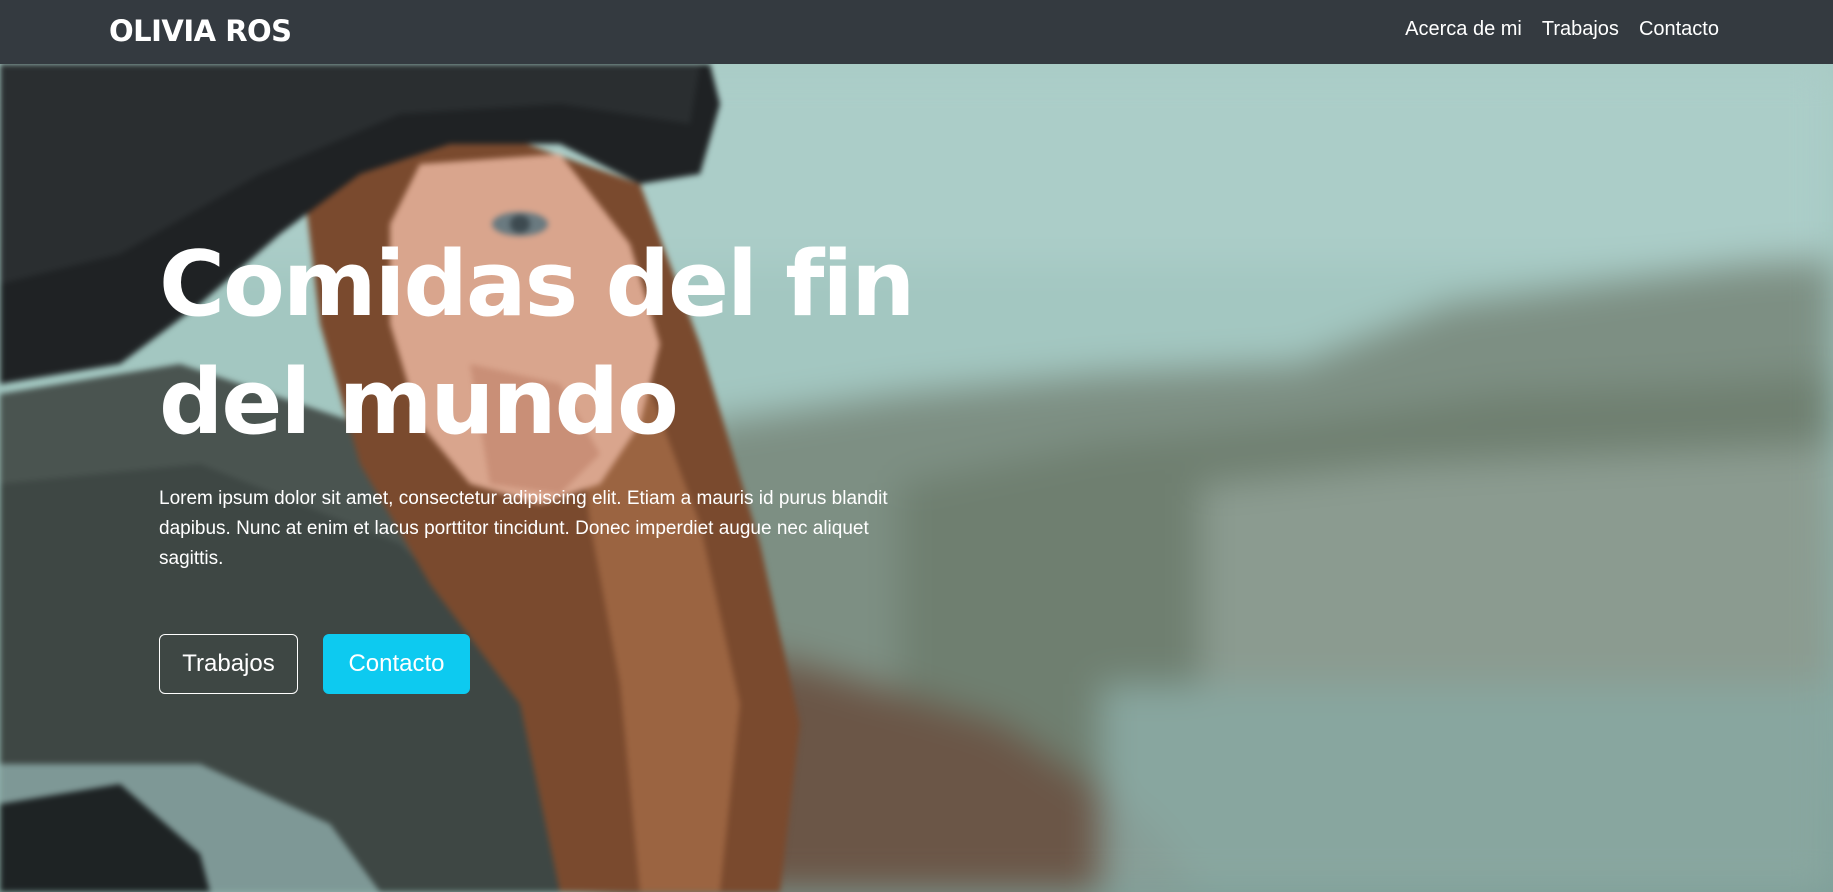  What do you see at coordinates (314, 664) in the screenshot?
I see `hero-buttons: Trabajos Contacto` at bounding box center [314, 664].